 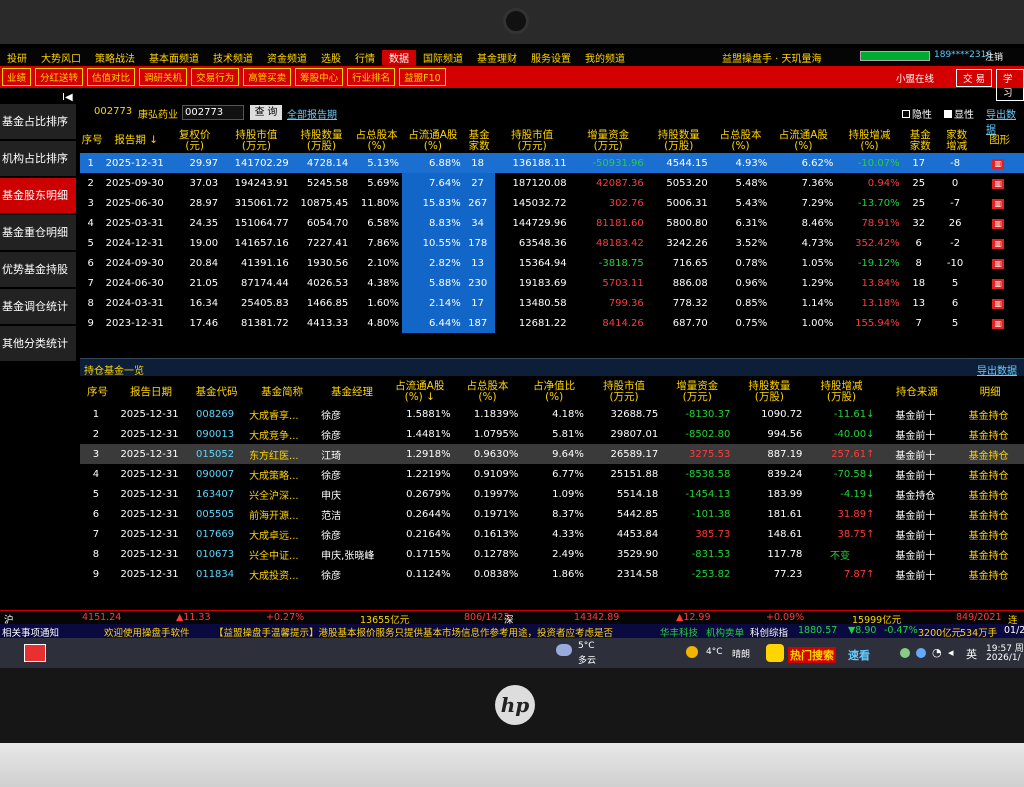 I want to click on column-header: 持仓来源, so click(x=917, y=392).